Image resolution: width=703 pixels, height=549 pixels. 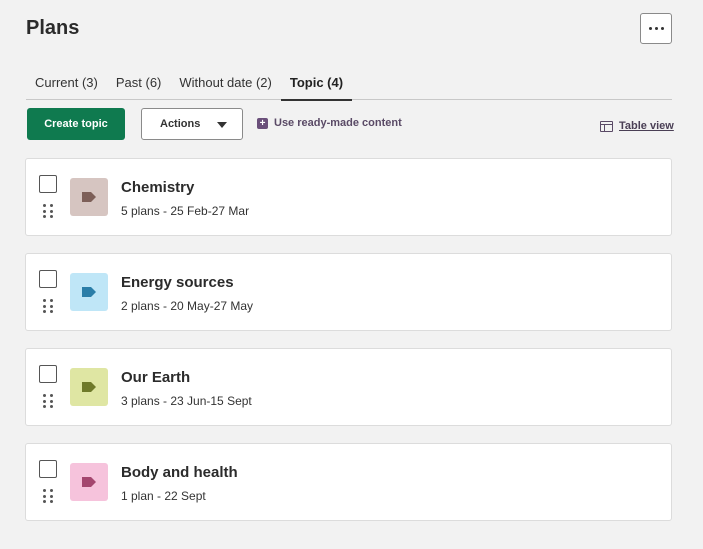 I want to click on actions-dropdown: Actions, so click(x=192, y=124).